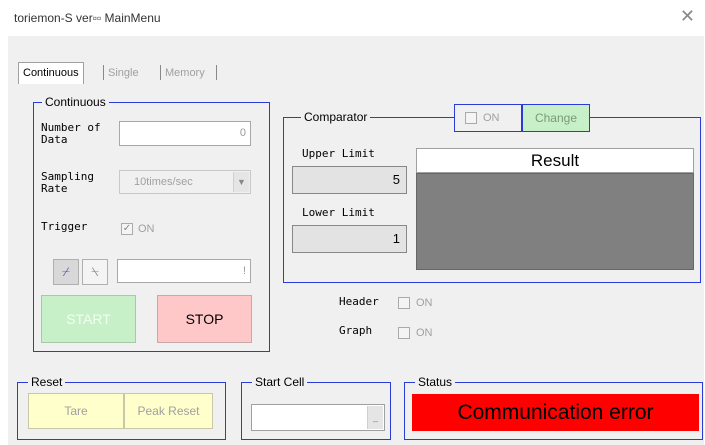 This screenshot has width=705, height=445. Describe the element at coordinates (64, 226) in the screenshot. I see `trigger-label: Trigger` at that location.